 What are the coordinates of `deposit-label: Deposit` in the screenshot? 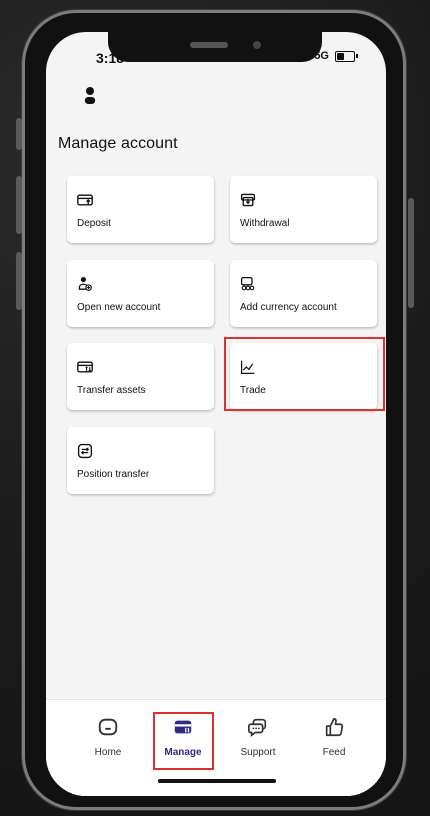 It's located at (94, 223).